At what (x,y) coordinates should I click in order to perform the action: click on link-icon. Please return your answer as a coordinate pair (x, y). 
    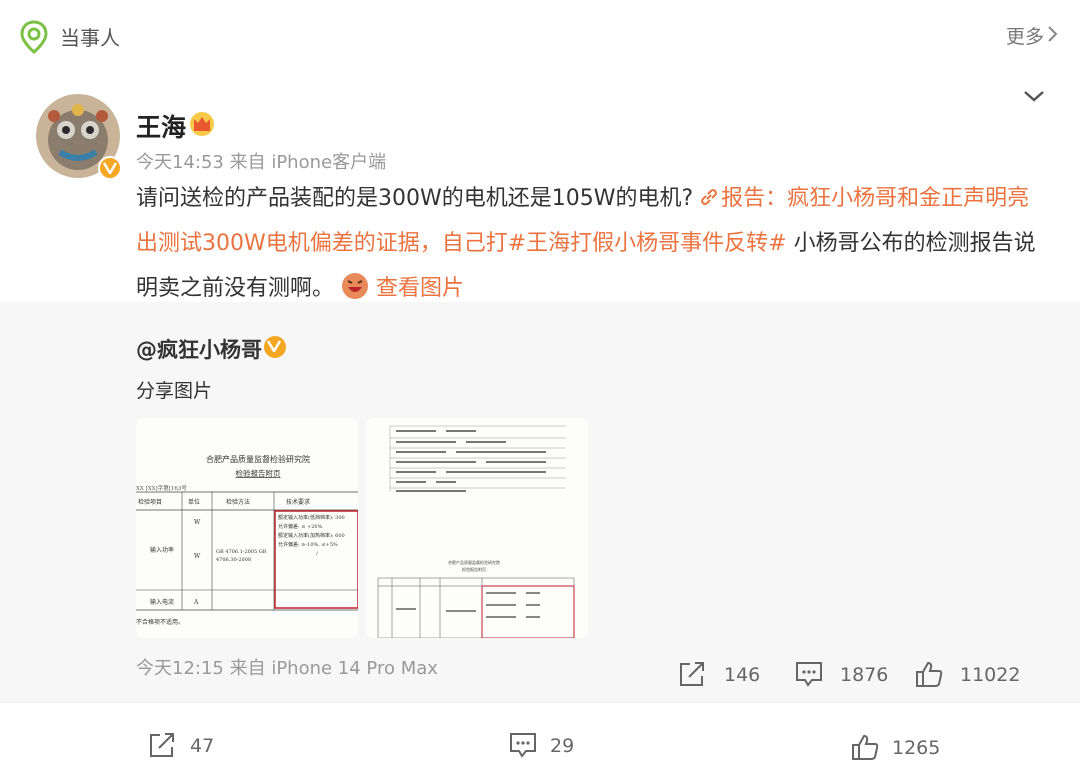
    Looking at the image, I should click on (709, 197).